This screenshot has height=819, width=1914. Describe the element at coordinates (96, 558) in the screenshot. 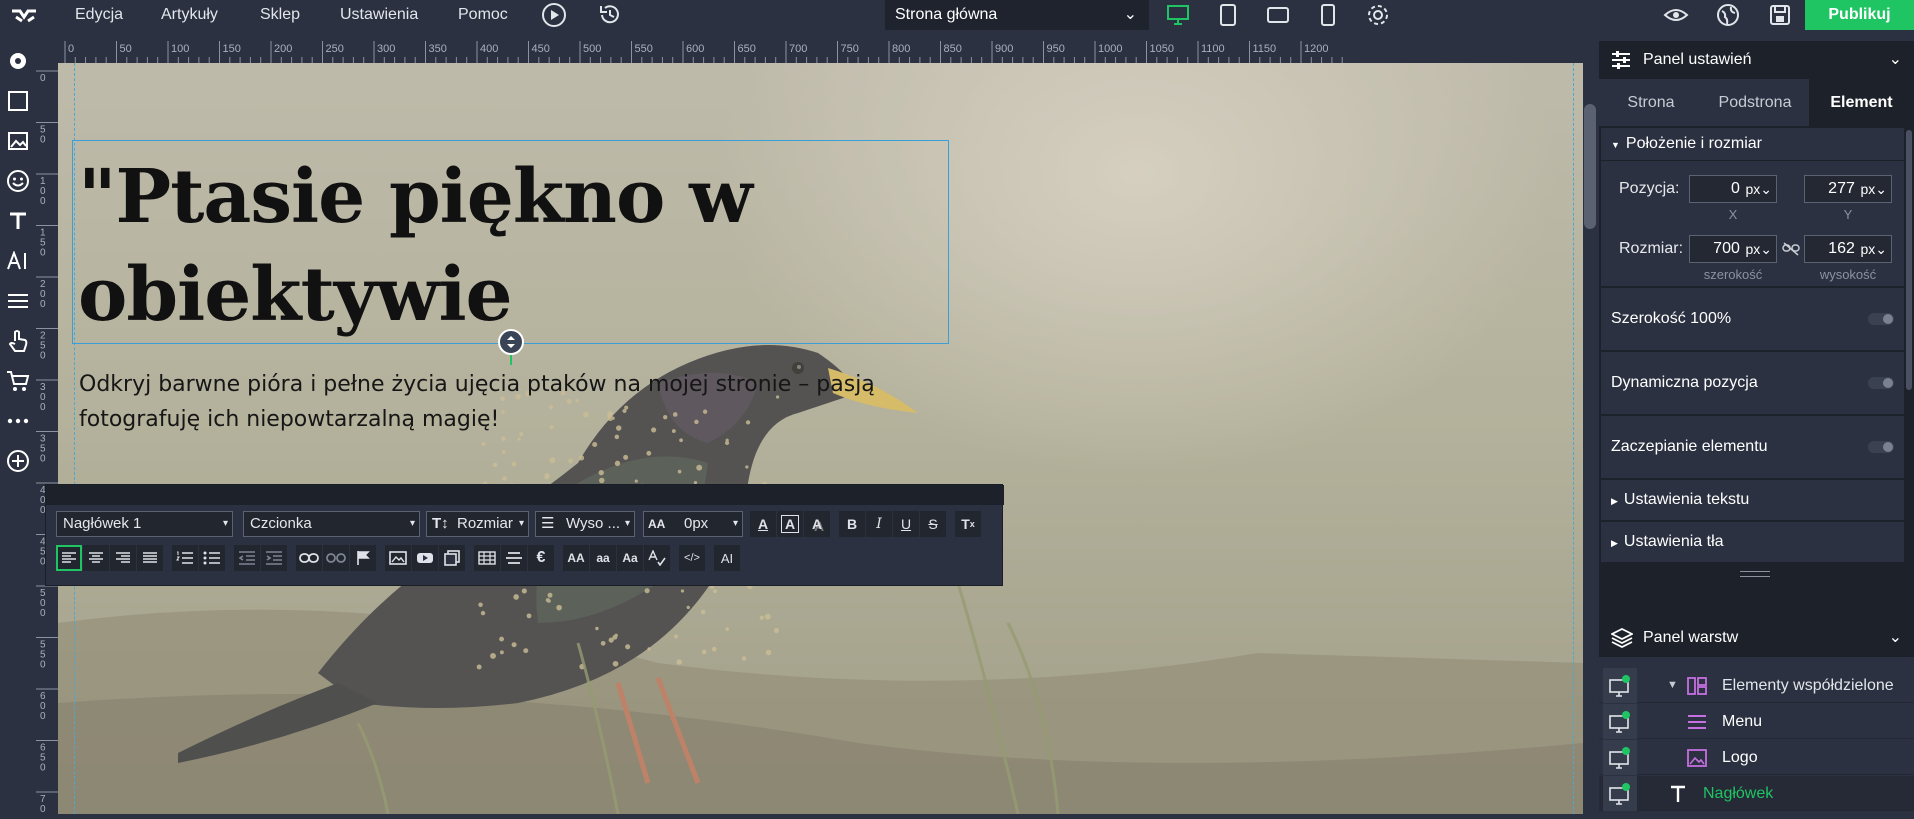

I see `align-center-icon` at that location.